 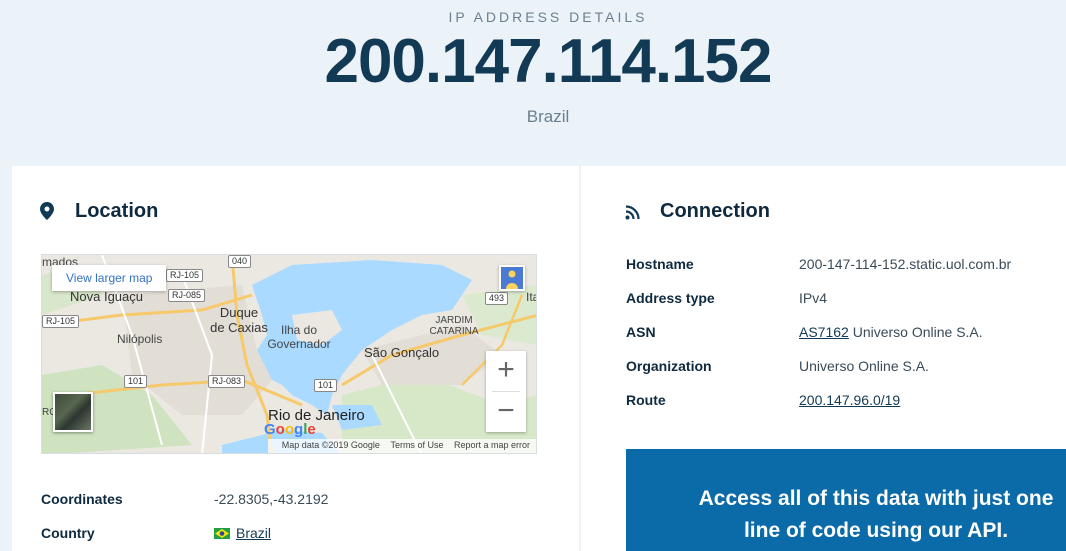 I want to click on map-pin-icon, so click(x=47, y=211).